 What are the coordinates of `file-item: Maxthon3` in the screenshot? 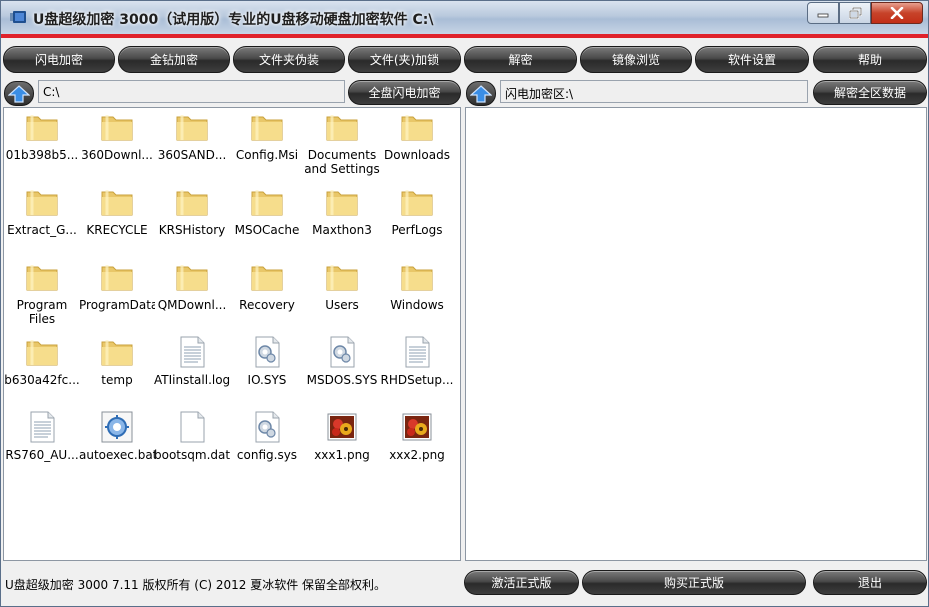 It's located at (342, 210).